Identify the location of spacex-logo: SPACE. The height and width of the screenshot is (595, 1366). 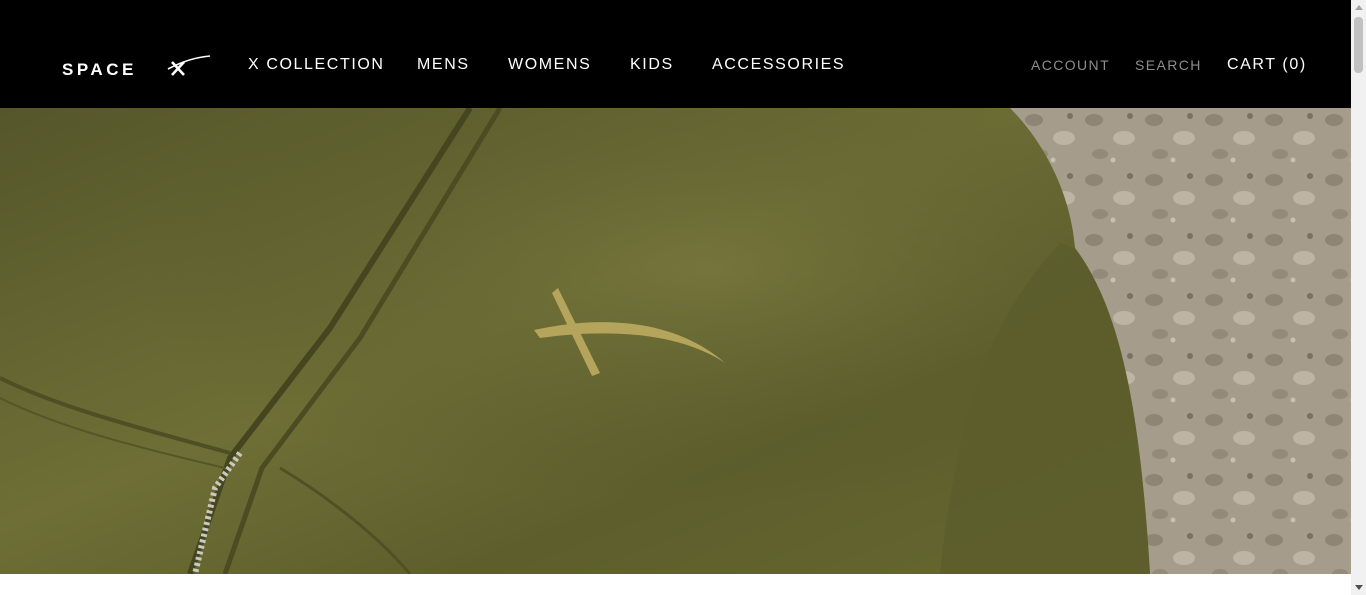
(136, 68).